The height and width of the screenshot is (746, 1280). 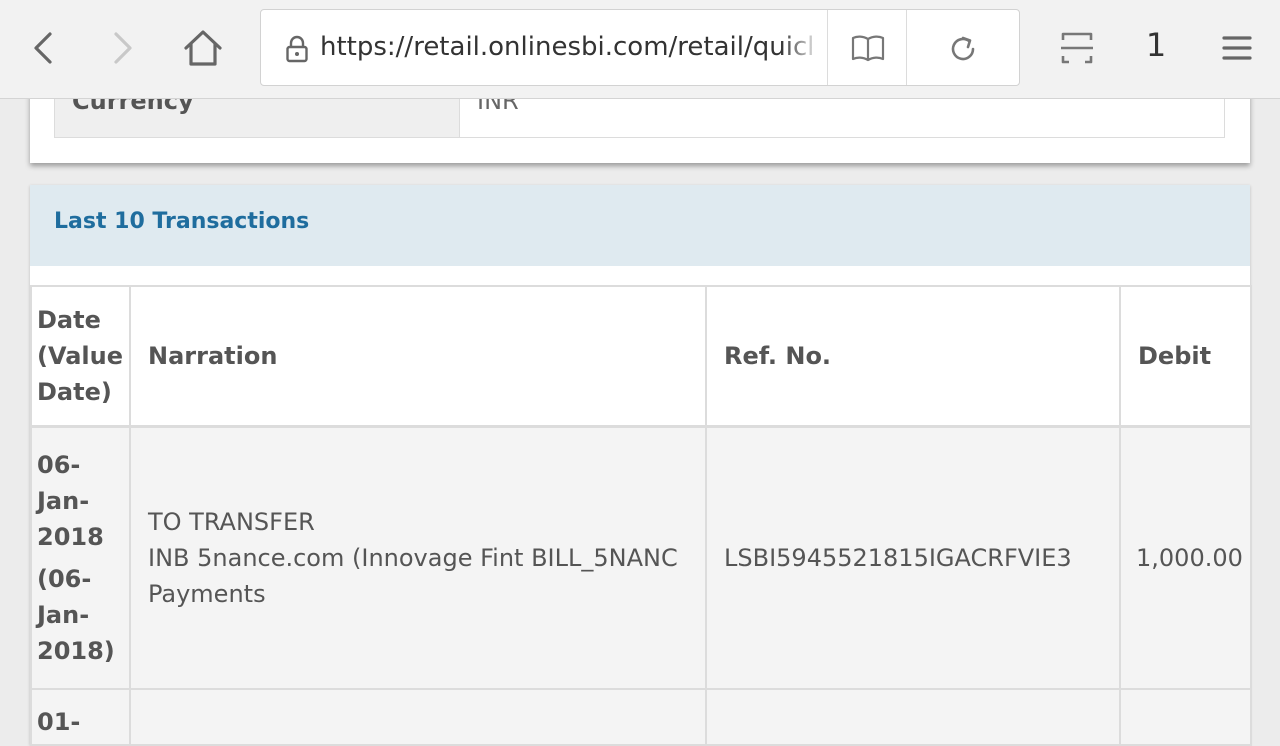 What do you see at coordinates (413, 558) in the screenshot?
I see `narration-line: INB 5nance.com (Innovage Fint BILL_5NANC` at bounding box center [413, 558].